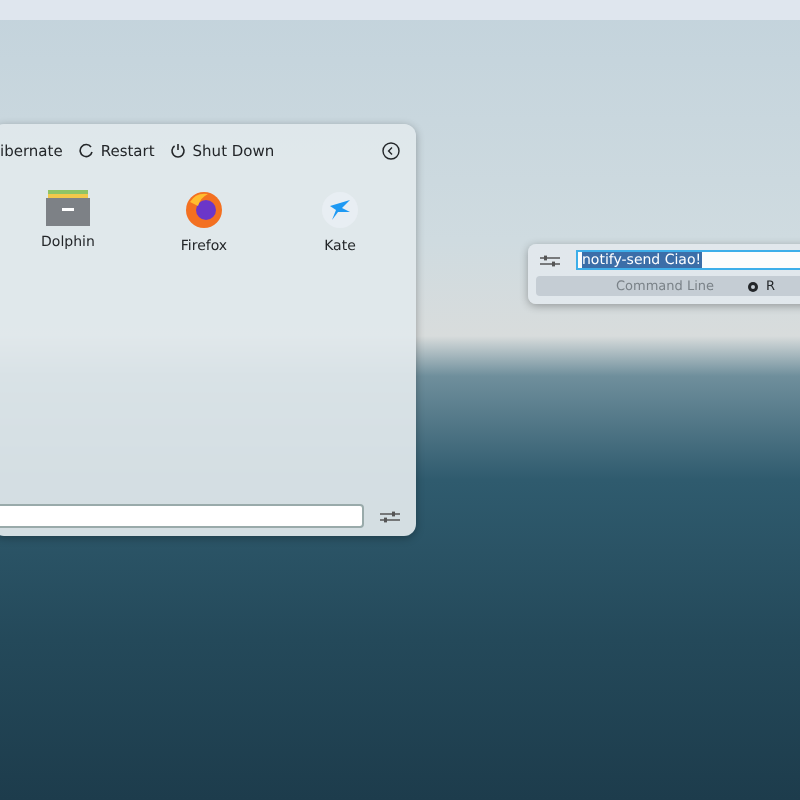  Describe the element at coordinates (68, 208) in the screenshot. I see `folder-icon` at that location.